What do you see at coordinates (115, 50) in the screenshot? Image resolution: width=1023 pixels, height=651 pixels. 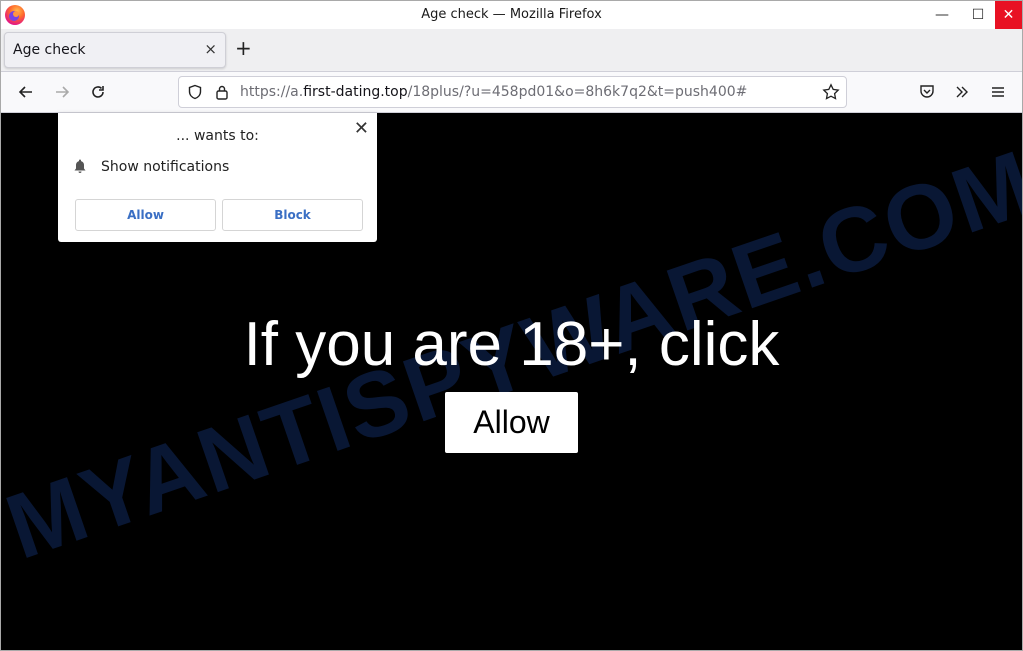 I see `tab-age-check: Age check ×` at bounding box center [115, 50].